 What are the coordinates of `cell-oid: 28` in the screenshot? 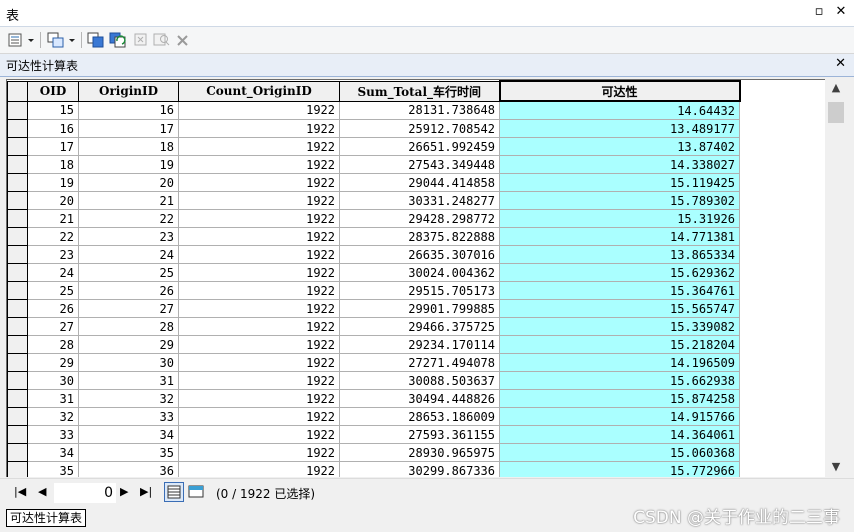 It's located at (53, 344).